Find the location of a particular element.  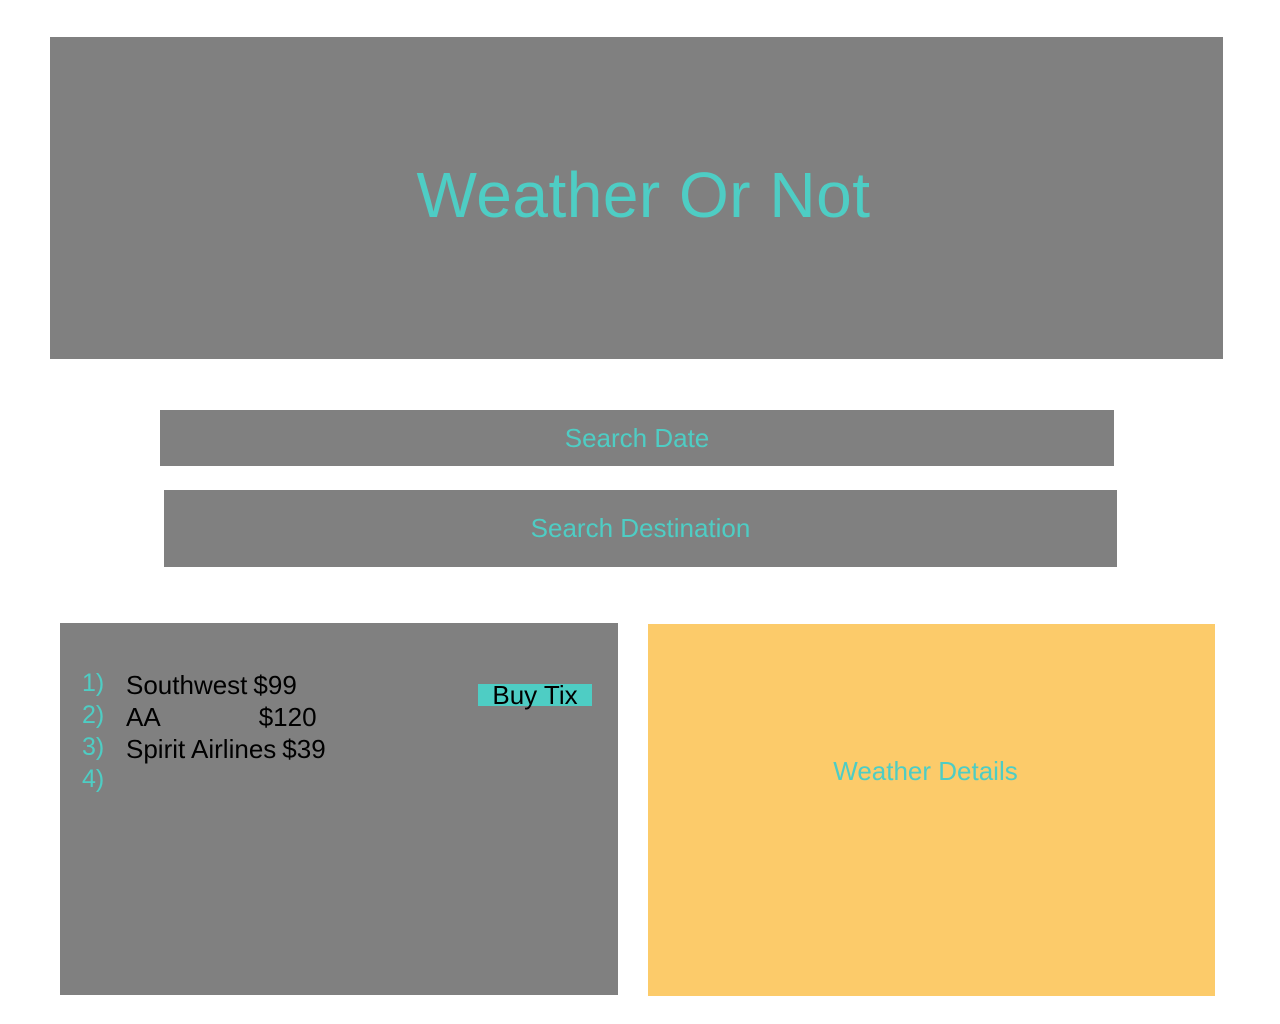

flight-price: $99 is located at coordinates (275, 684).